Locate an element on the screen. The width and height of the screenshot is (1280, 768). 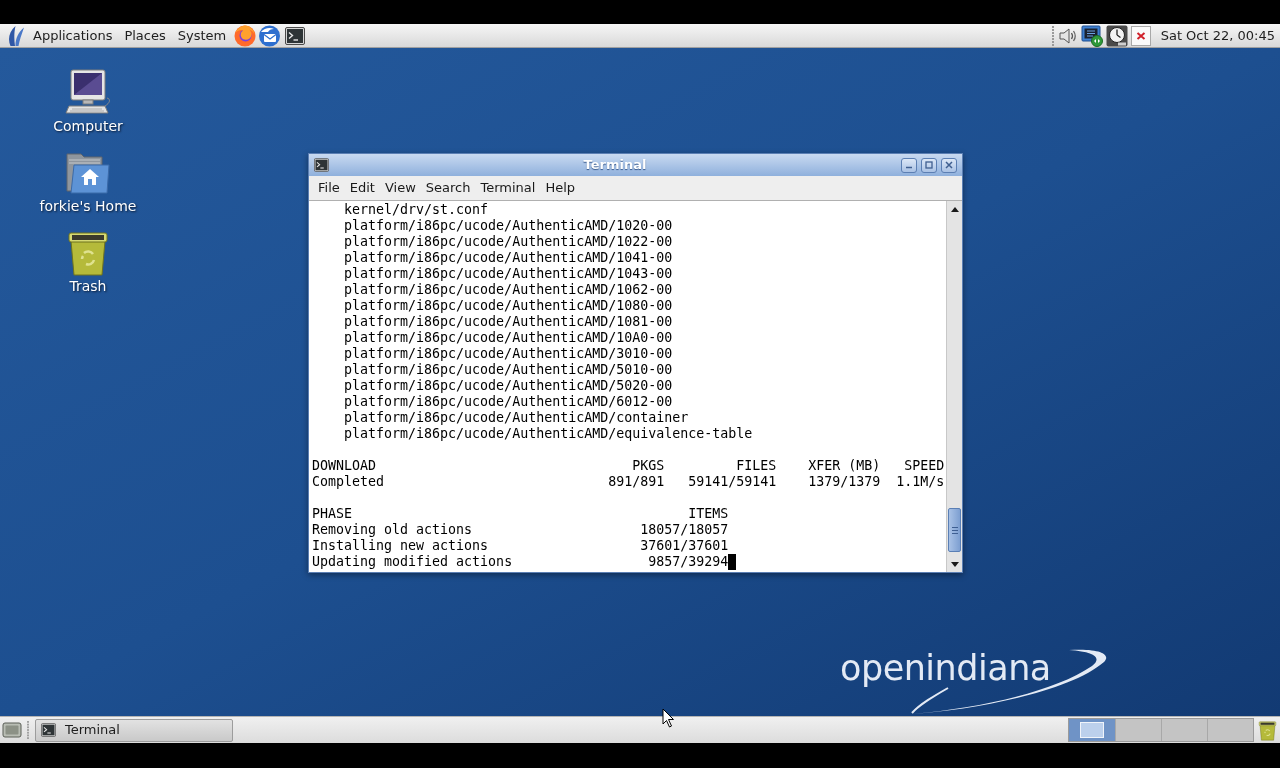
terminal-line: kernel/drv/st.conf is located at coordinates (416, 210).